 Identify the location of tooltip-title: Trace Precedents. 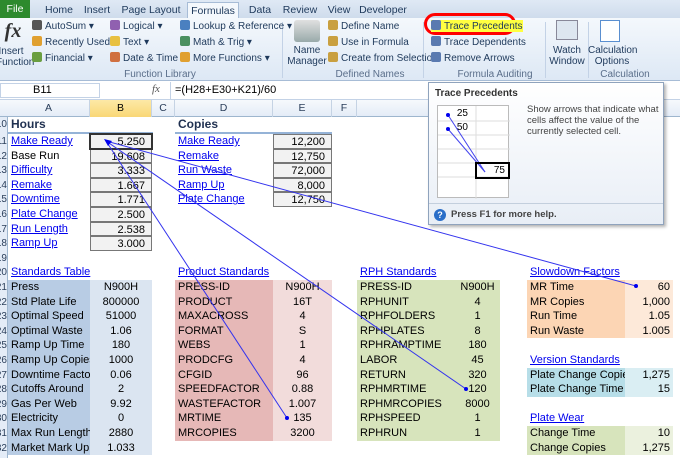
(476, 93).